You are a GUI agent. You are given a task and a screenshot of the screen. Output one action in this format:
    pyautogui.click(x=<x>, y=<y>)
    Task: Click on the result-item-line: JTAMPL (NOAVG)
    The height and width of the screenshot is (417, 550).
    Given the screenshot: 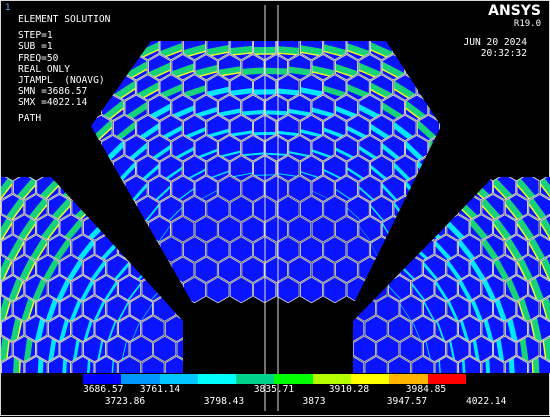 What is the action you would take?
    pyautogui.click(x=64, y=80)
    